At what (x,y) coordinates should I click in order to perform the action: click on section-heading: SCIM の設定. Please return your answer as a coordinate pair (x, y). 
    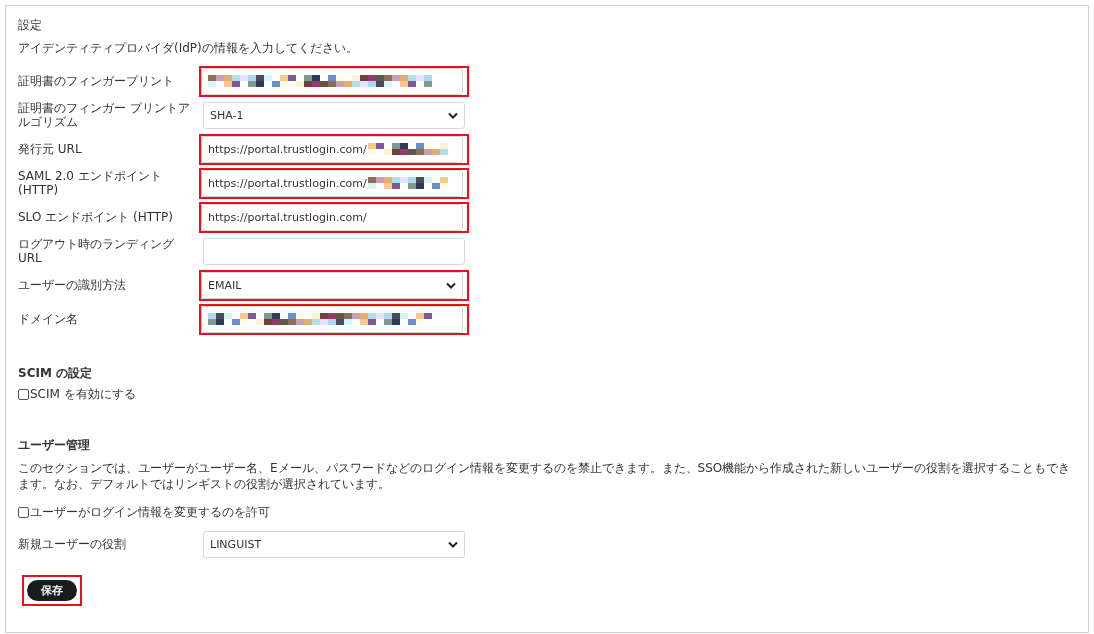
    Looking at the image, I should click on (56, 373).